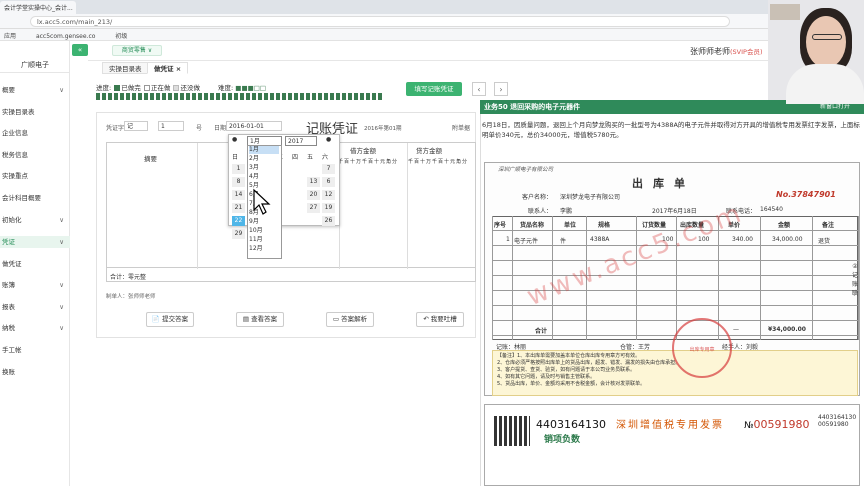 The height and width of the screenshot is (486, 864). What do you see at coordinates (35, 328) in the screenshot?
I see `sidebar-item-11: 纳税 ∨` at bounding box center [35, 328].